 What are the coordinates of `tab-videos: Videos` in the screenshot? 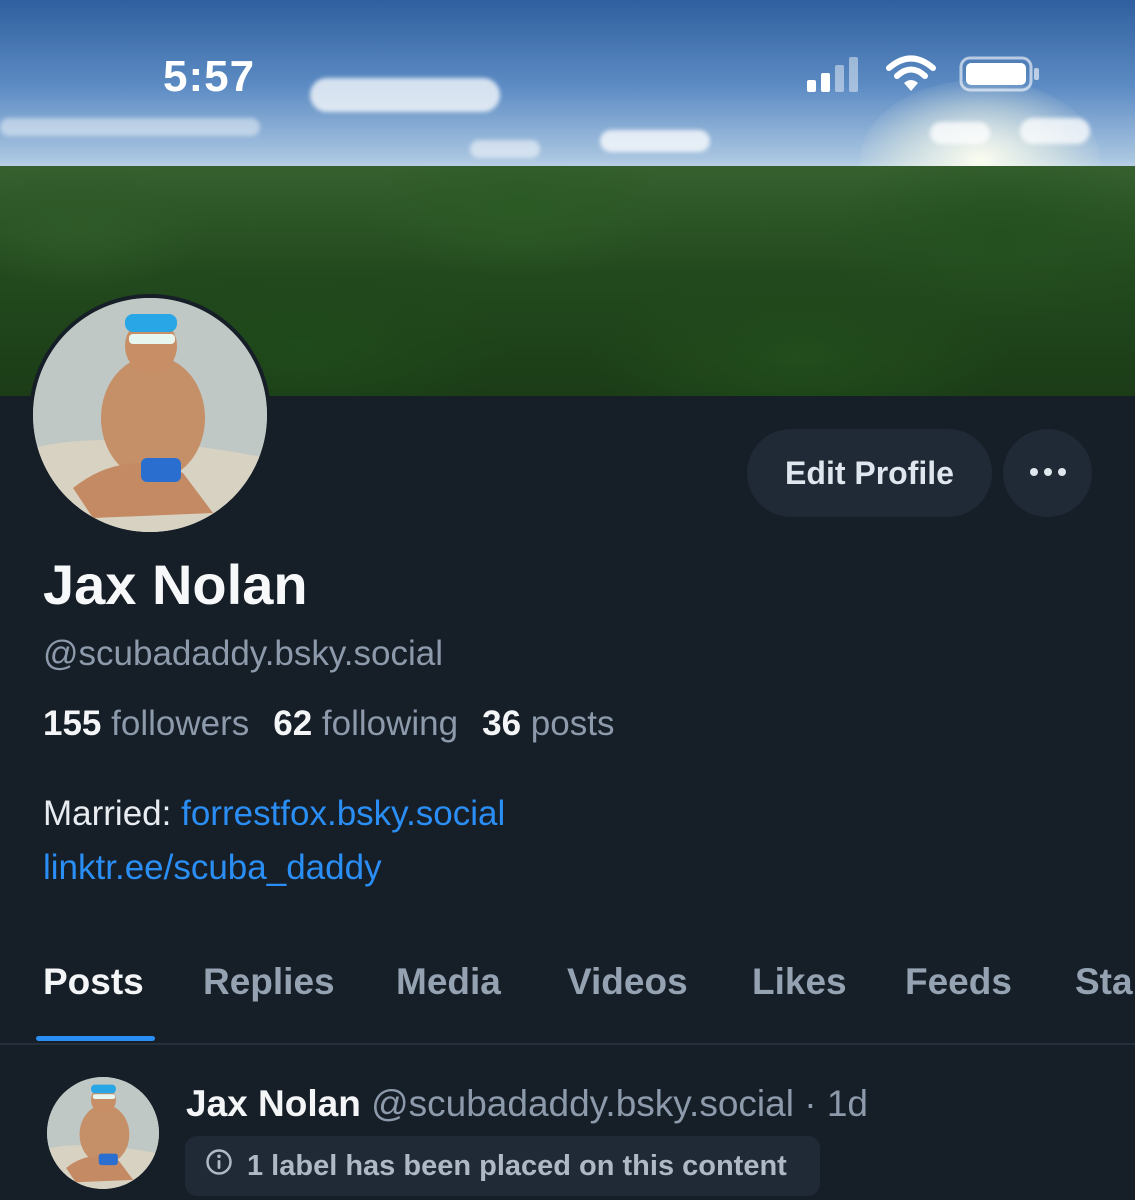 It's located at (627, 982).